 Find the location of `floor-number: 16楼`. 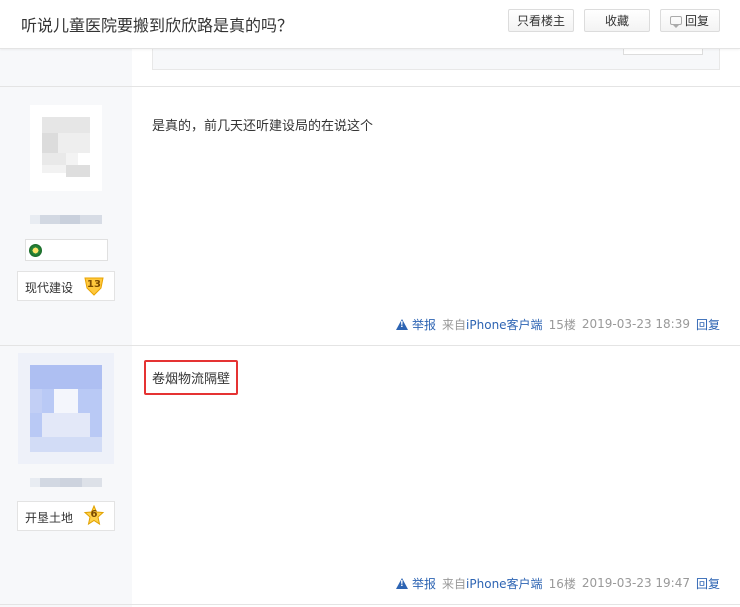

floor-number: 16楼 is located at coordinates (562, 583).